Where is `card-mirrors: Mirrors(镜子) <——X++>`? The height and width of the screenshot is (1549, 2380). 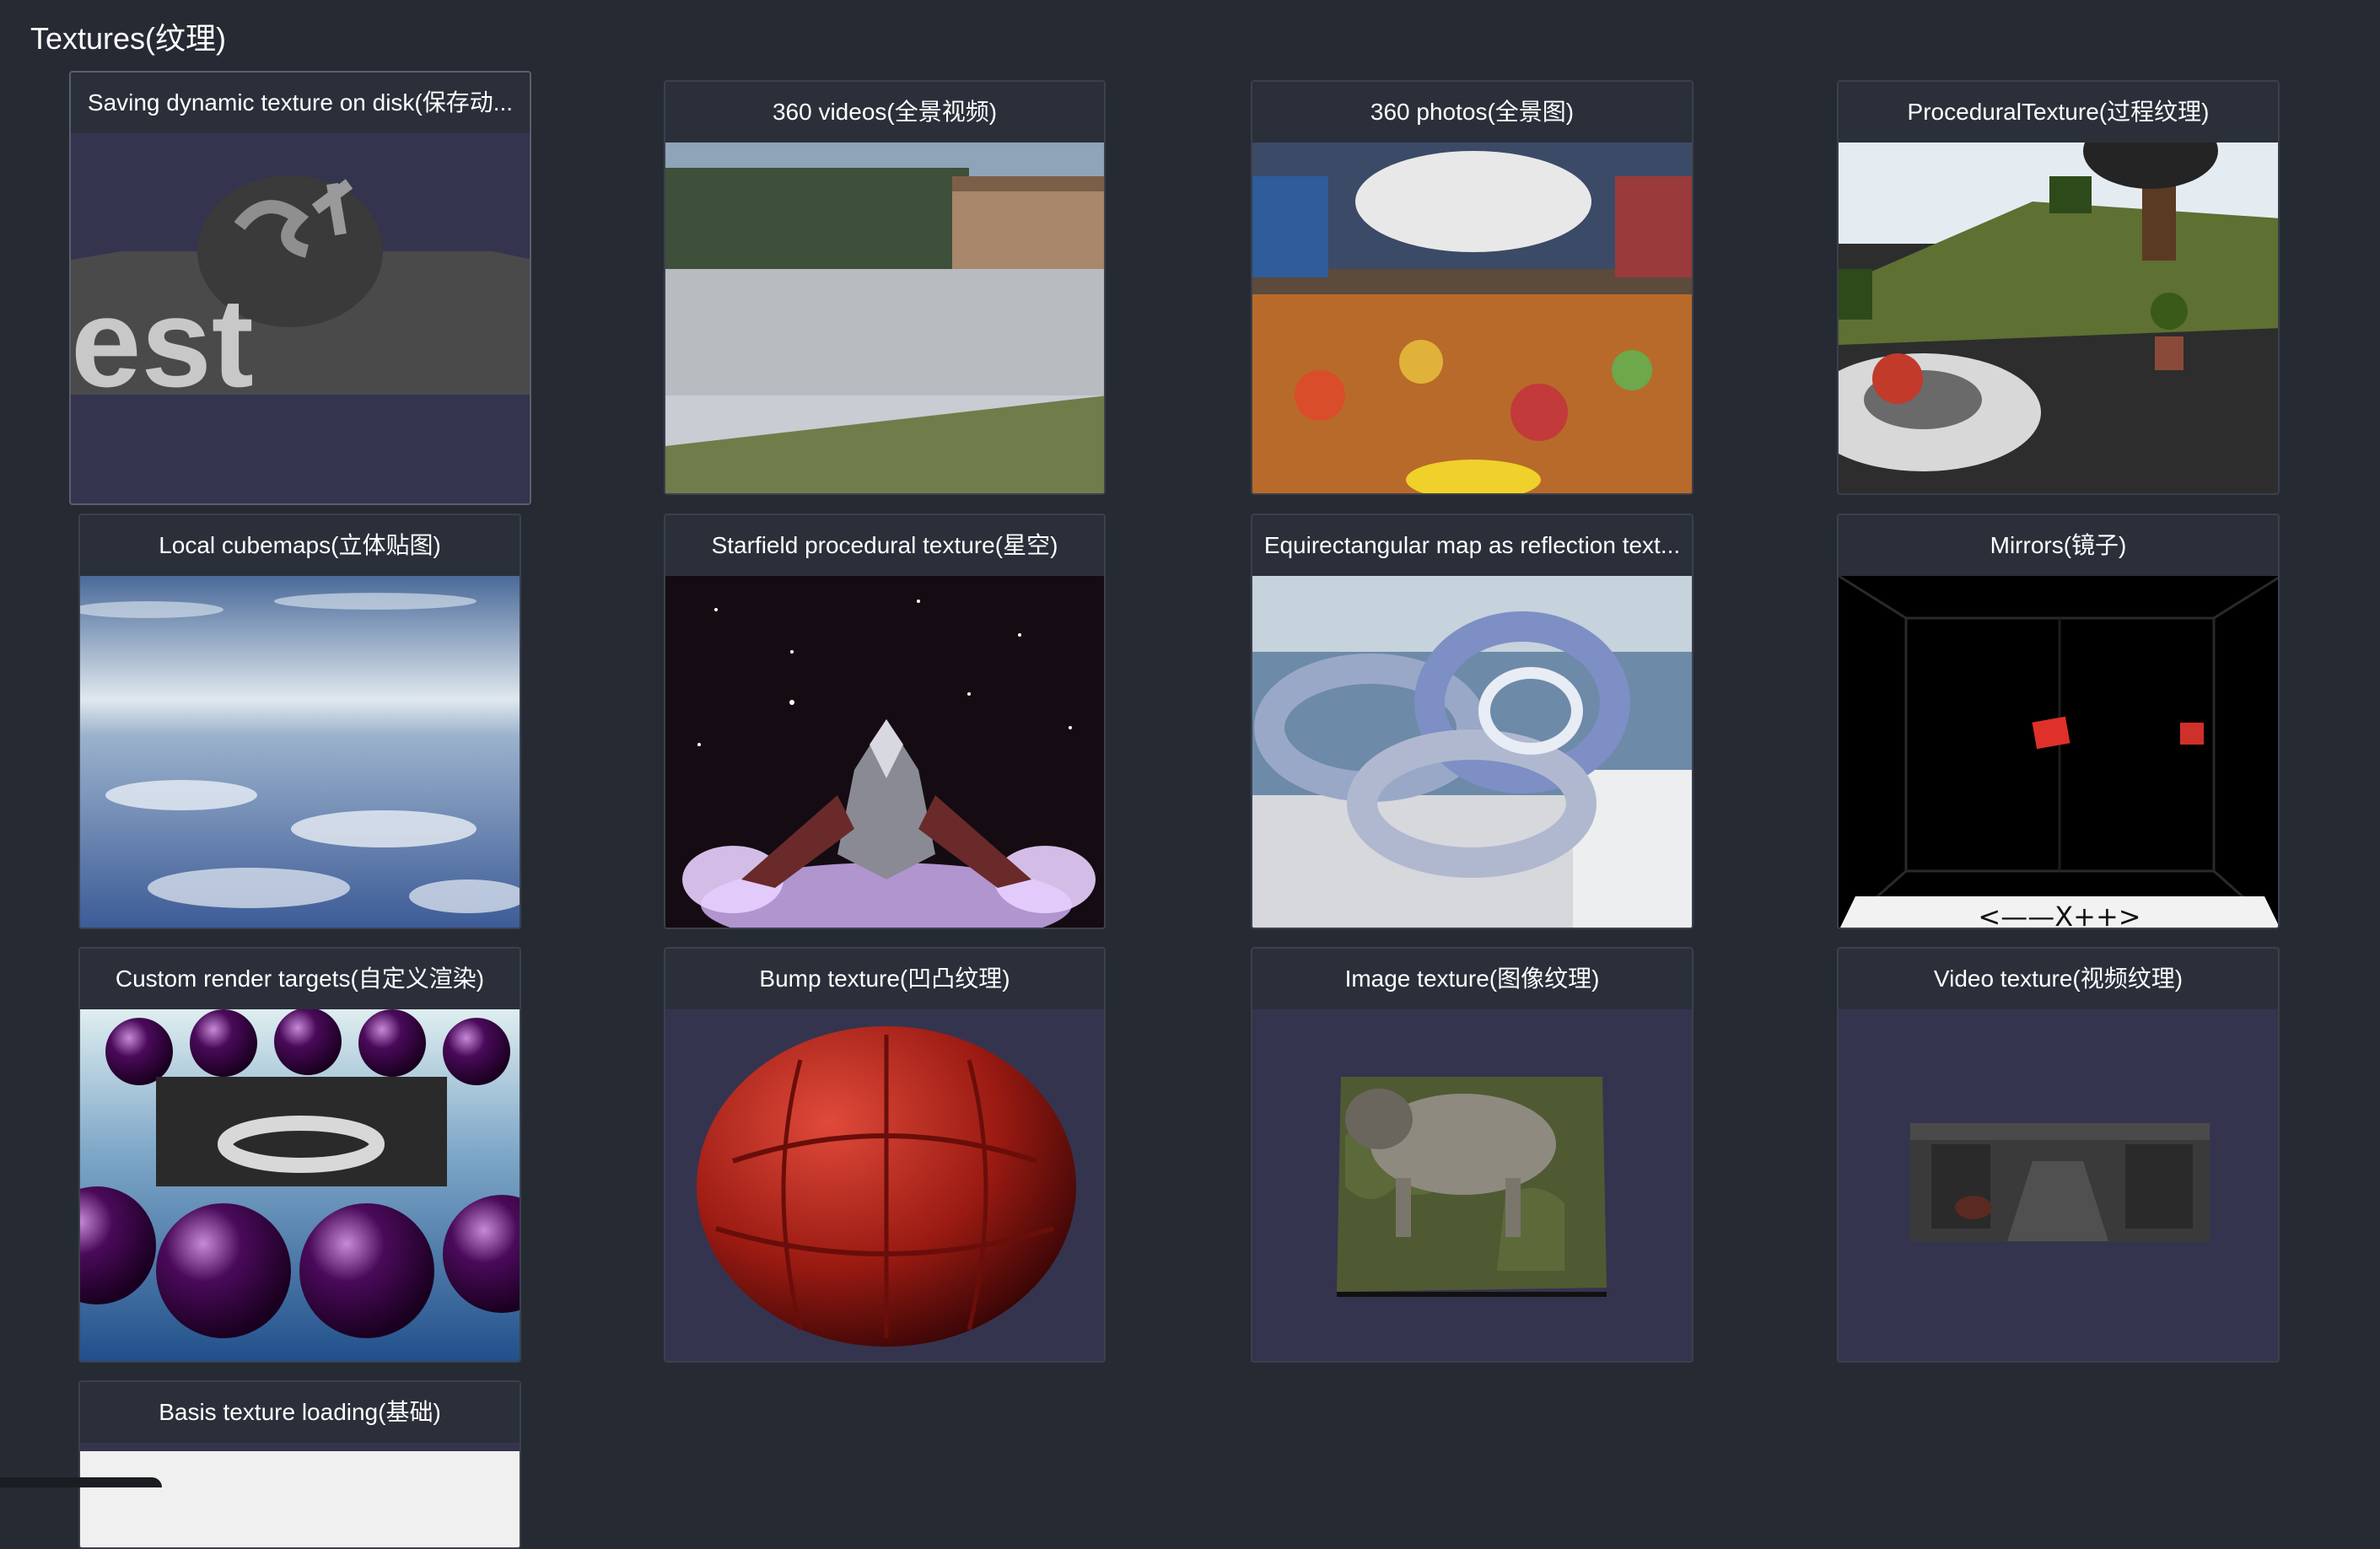 card-mirrors: Mirrors(镜子) <——X++> is located at coordinates (2058, 722).